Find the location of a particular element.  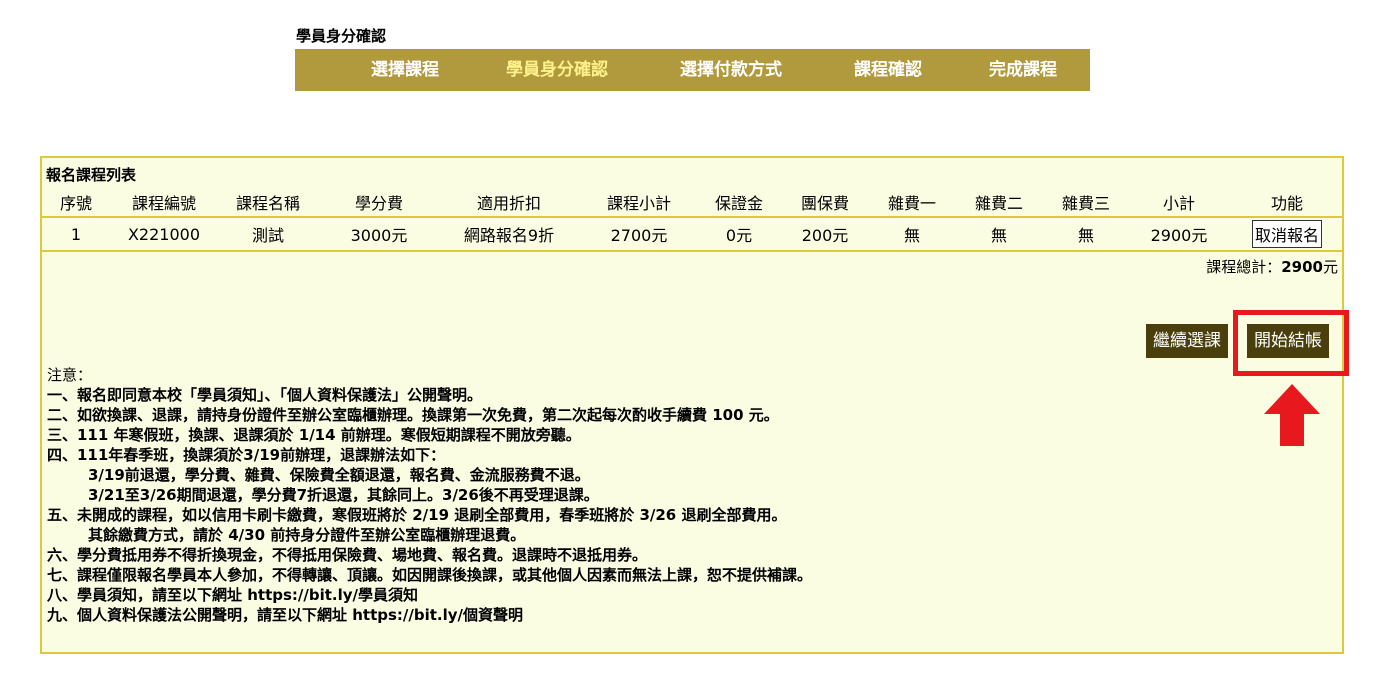

progress-steps-bar: 選擇課程 學員身分確認 選擇付款方式 課程確認 完成課程 is located at coordinates (692, 70).